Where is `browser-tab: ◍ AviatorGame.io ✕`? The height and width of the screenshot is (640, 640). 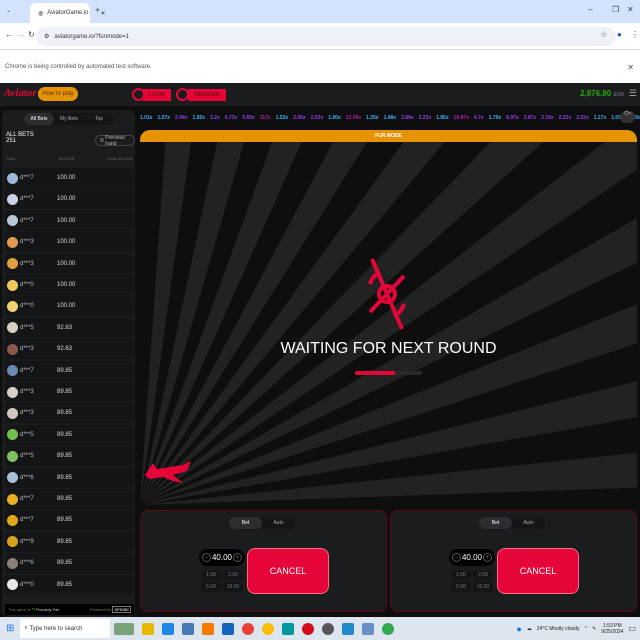 browser-tab: ◍ AviatorGame.io ✕ is located at coordinates (68, 13).